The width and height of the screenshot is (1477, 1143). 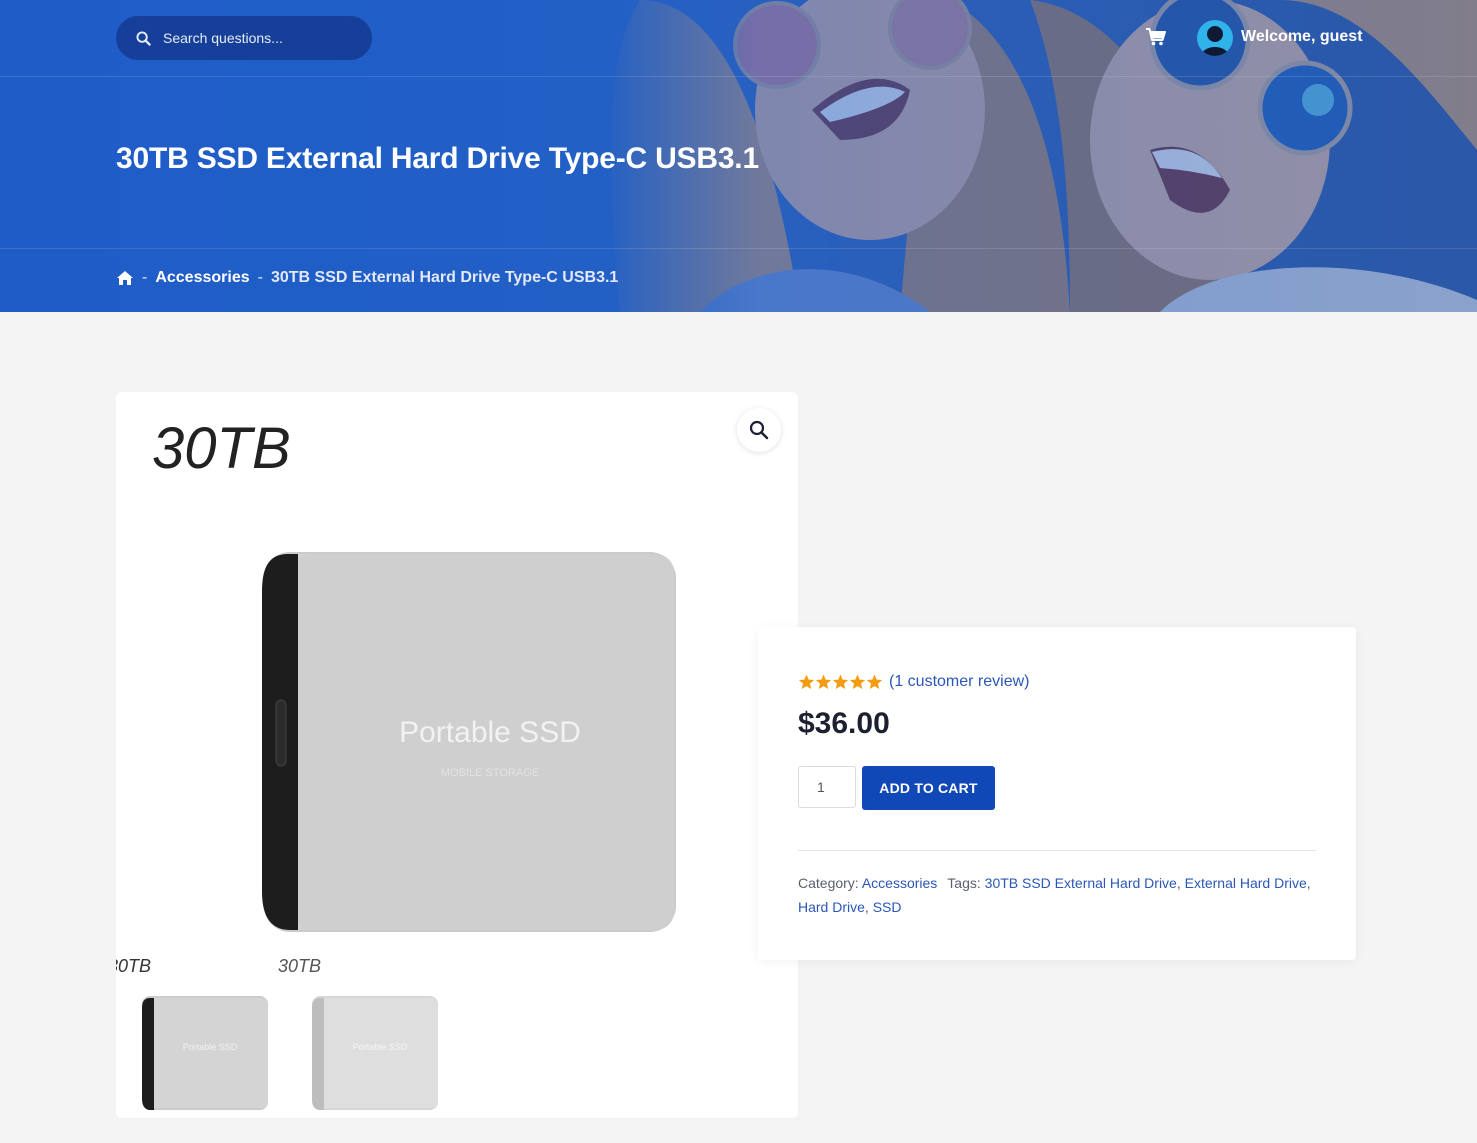 What do you see at coordinates (1302, 37) in the screenshot?
I see `welcome-guest-link: Welcome, guest` at bounding box center [1302, 37].